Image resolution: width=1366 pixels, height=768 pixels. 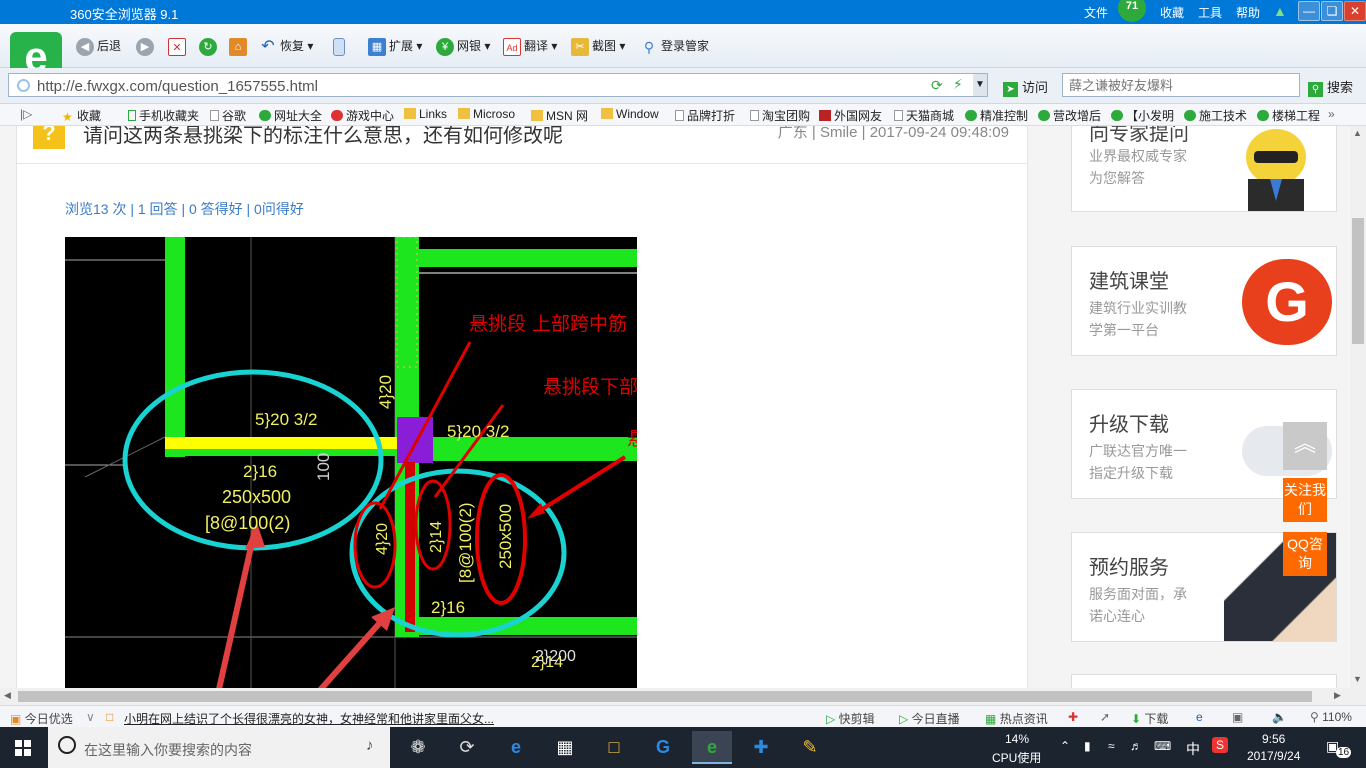 What do you see at coordinates (1237, 717) in the screenshot?
I see `window-icon: ▣` at bounding box center [1237, 717].